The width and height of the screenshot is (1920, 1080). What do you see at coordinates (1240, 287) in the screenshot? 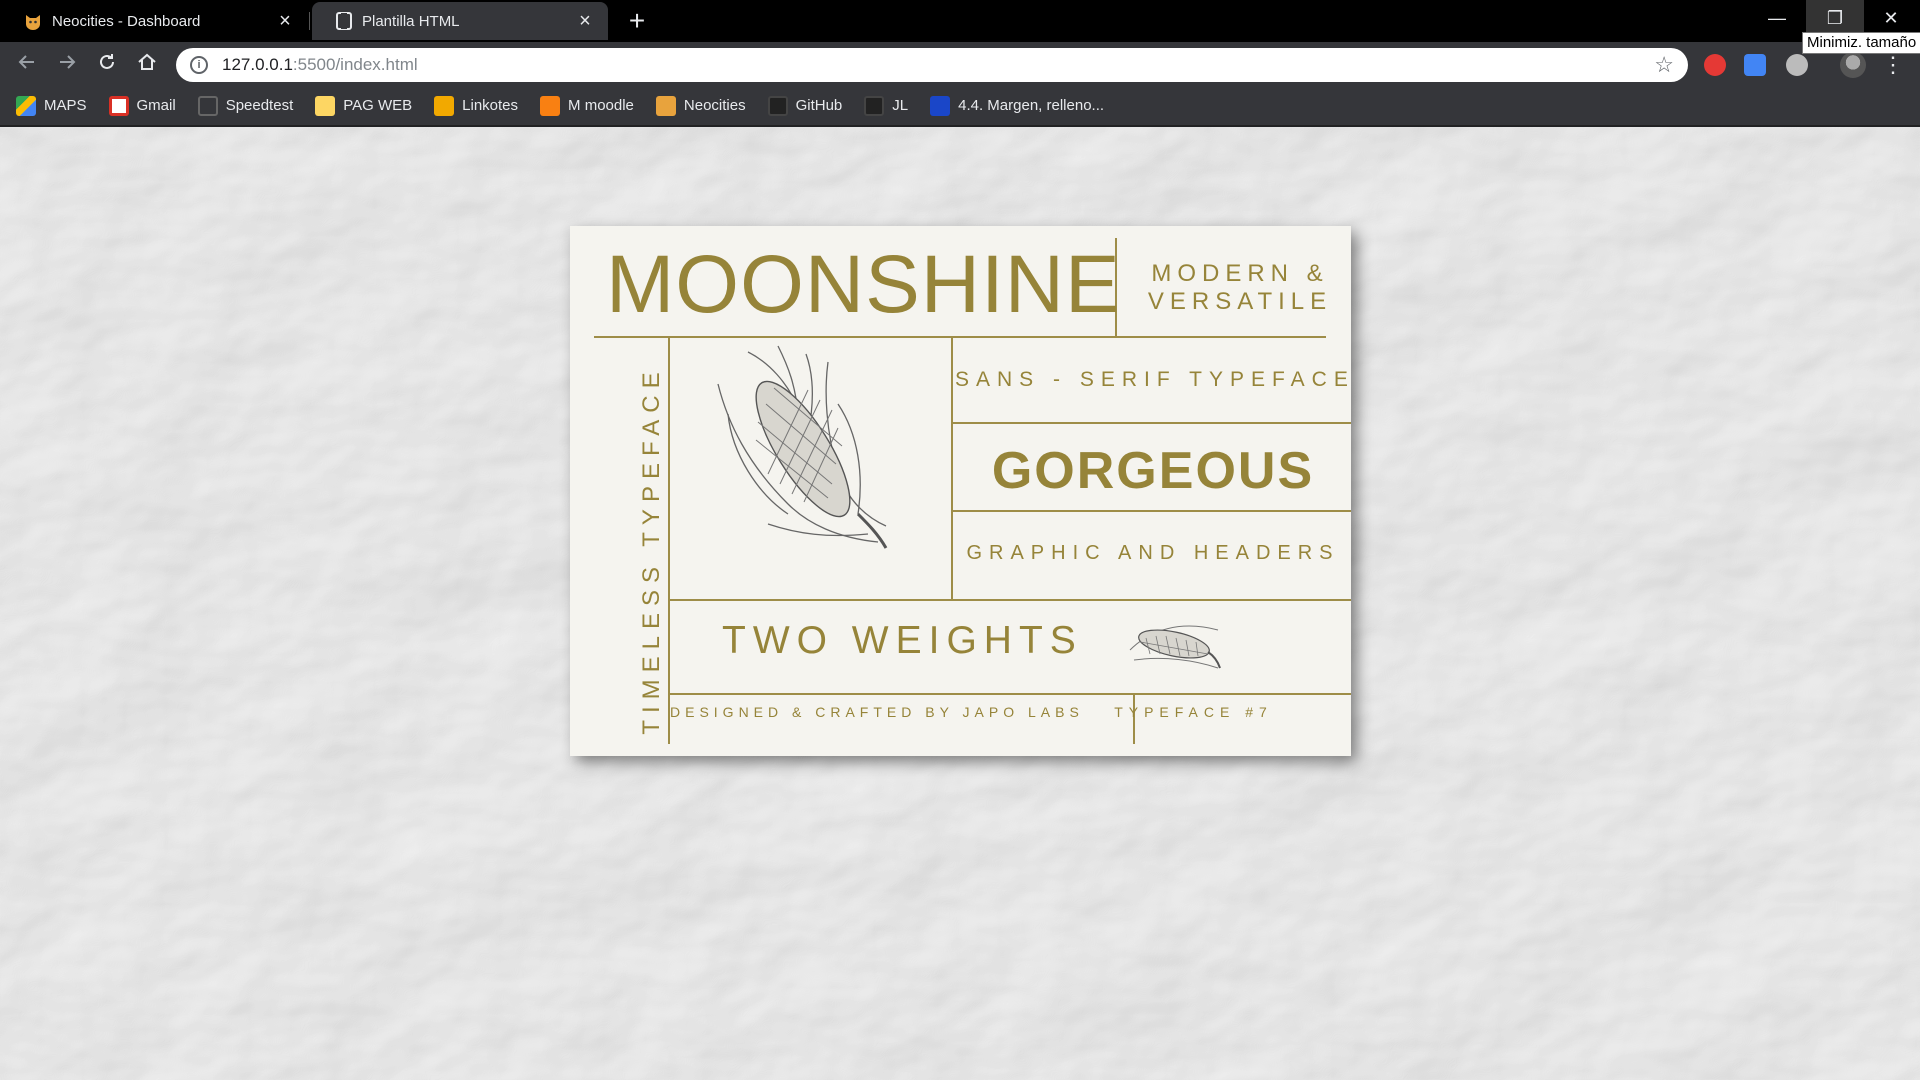
I see `poster-tagline: MODERN & VERSATILE` at bounding box center [1240, 287].